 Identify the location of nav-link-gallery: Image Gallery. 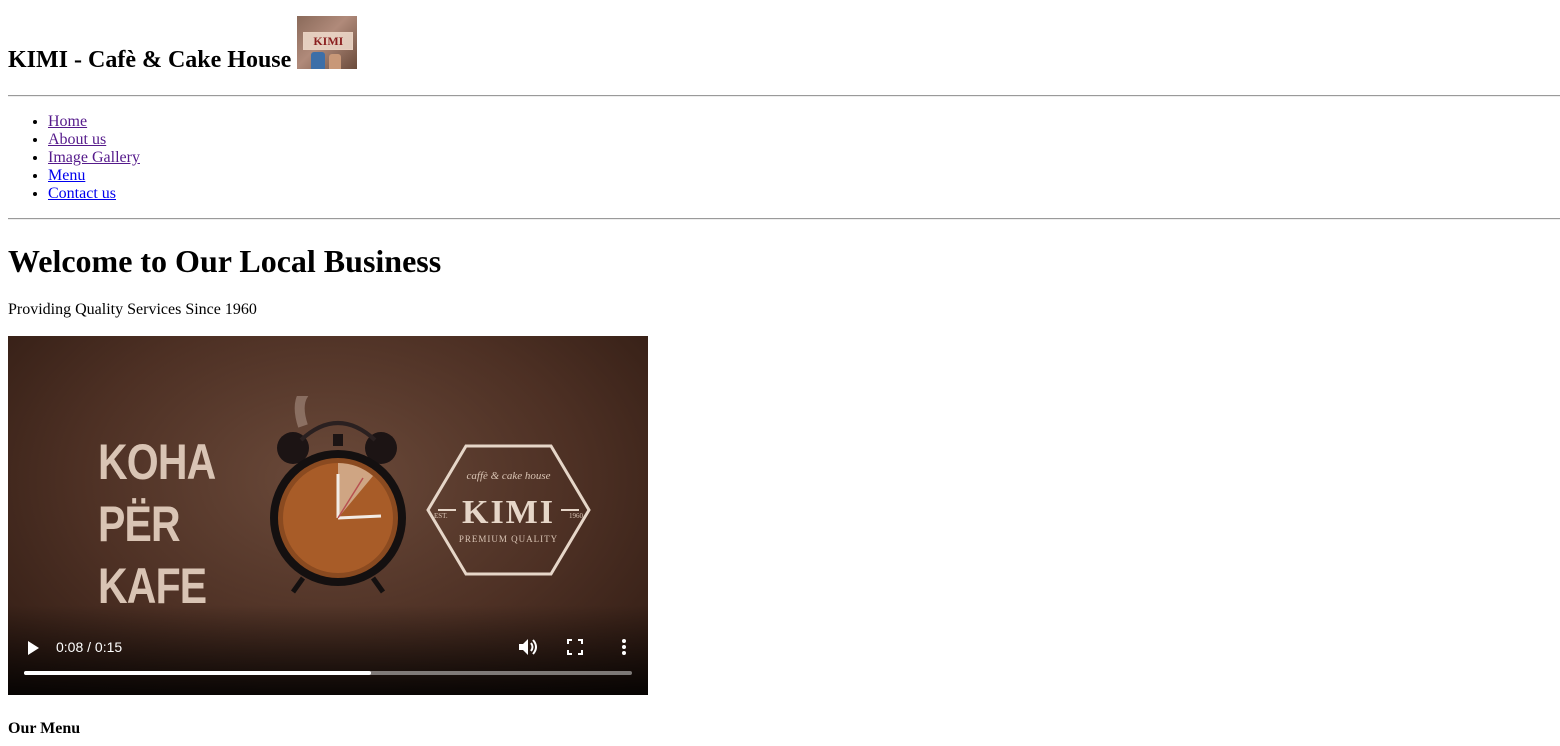
(94, 157).